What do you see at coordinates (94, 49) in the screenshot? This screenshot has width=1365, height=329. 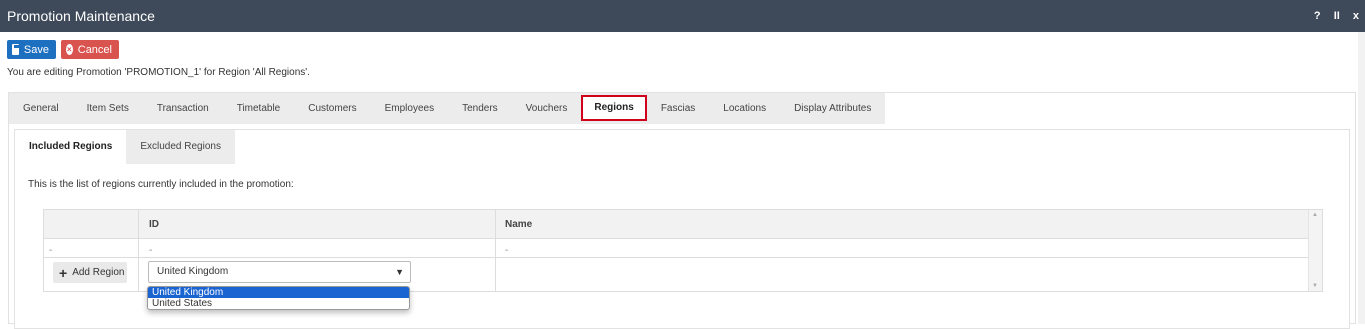 I see `cancel-label: Cancel` at bounding box center [94, 49].